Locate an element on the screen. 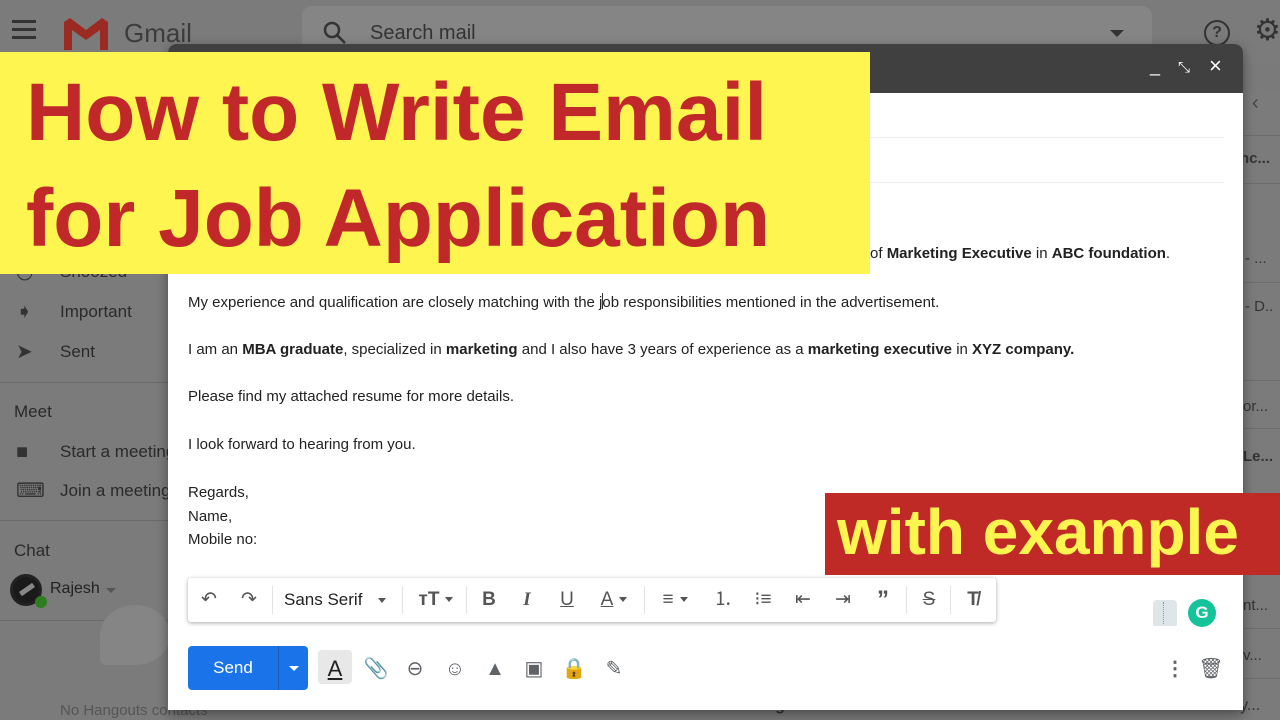  text-run: of is located at coordinates (878, 253).